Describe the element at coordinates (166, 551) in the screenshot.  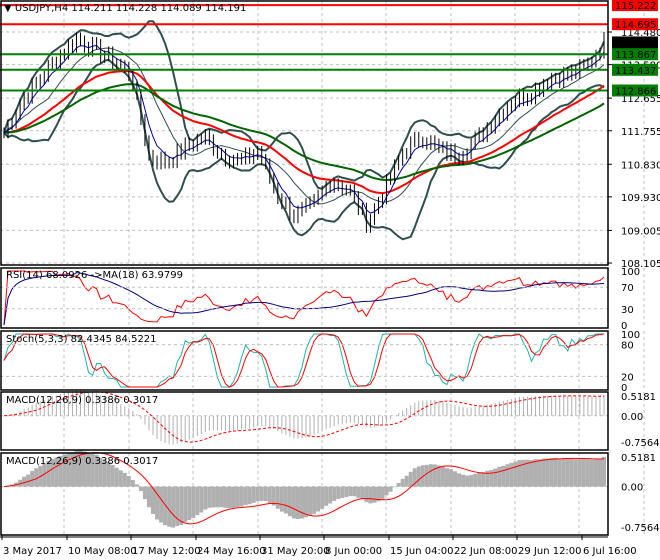
I see `time-axis-label: 17 May 12:00` at that location.